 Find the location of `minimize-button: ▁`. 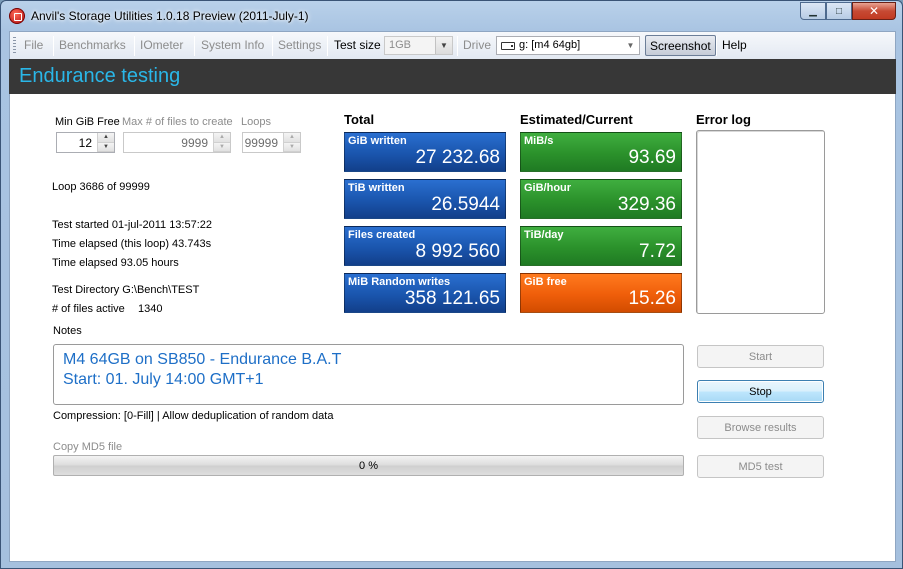

minimize-button: ▁ is located at coordinates (813, 11).